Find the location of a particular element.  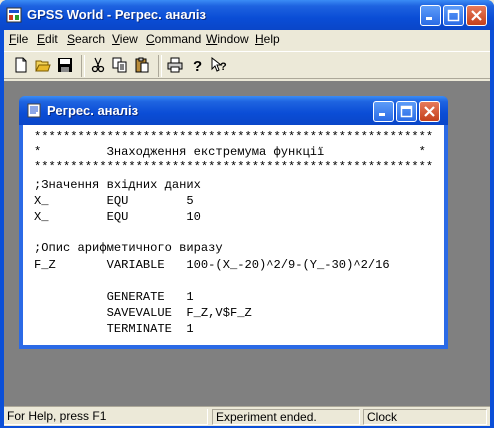

child-close-button is located at coordinates (429, 111).